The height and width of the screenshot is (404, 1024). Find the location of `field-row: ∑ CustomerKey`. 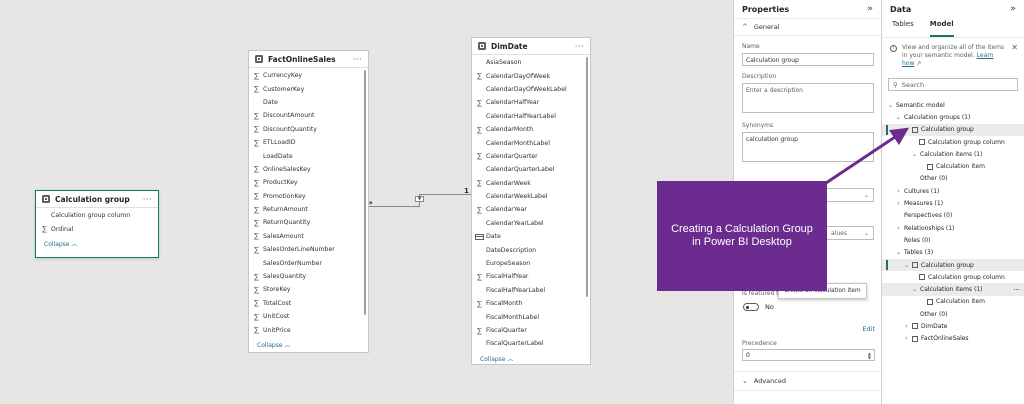

field-row: ∑ CustomerKey is located at coordinates (310, 88).